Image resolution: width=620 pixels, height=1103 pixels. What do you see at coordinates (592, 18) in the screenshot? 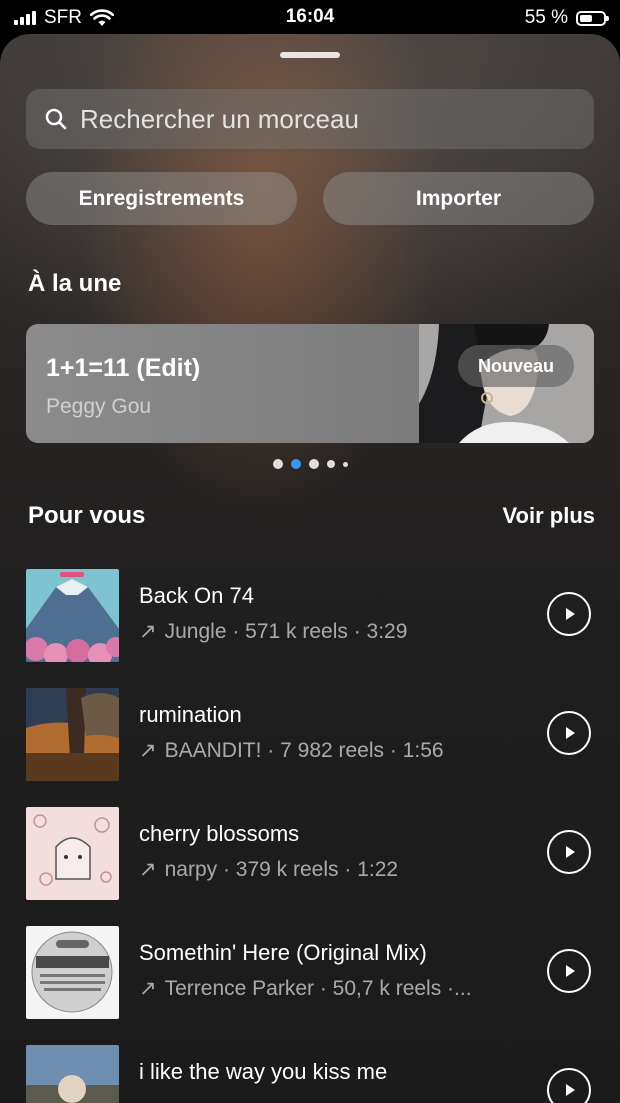
I see `battery-icon` at bounding box center [592, 18].